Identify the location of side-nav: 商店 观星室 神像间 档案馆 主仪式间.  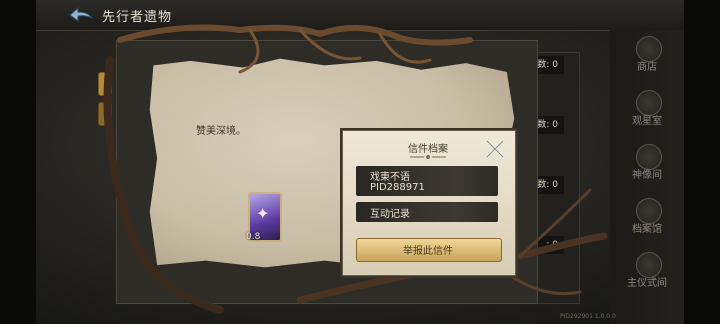
(647, 177).